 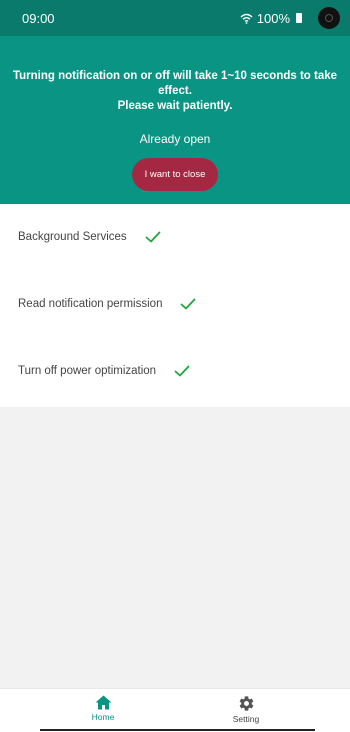 What do you see at coordinates (175, 174) in the screenshot?
I see `close-notification-button: I want to close` at bounding box center [175, 174].